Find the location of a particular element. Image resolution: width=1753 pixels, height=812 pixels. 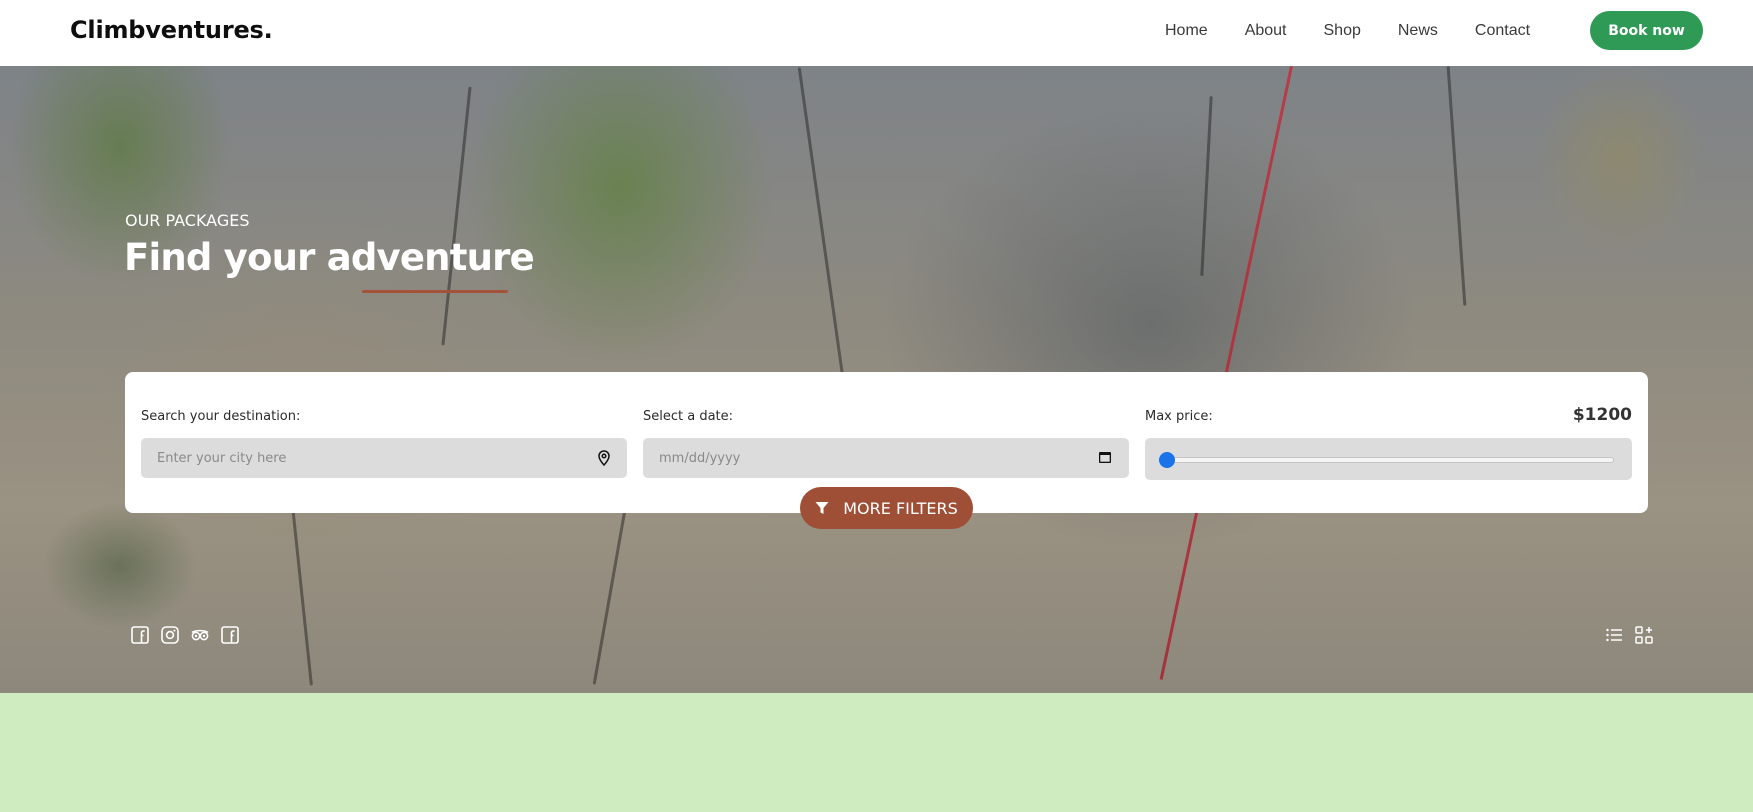

price-slider-field is located at coordinates (1388, 459).